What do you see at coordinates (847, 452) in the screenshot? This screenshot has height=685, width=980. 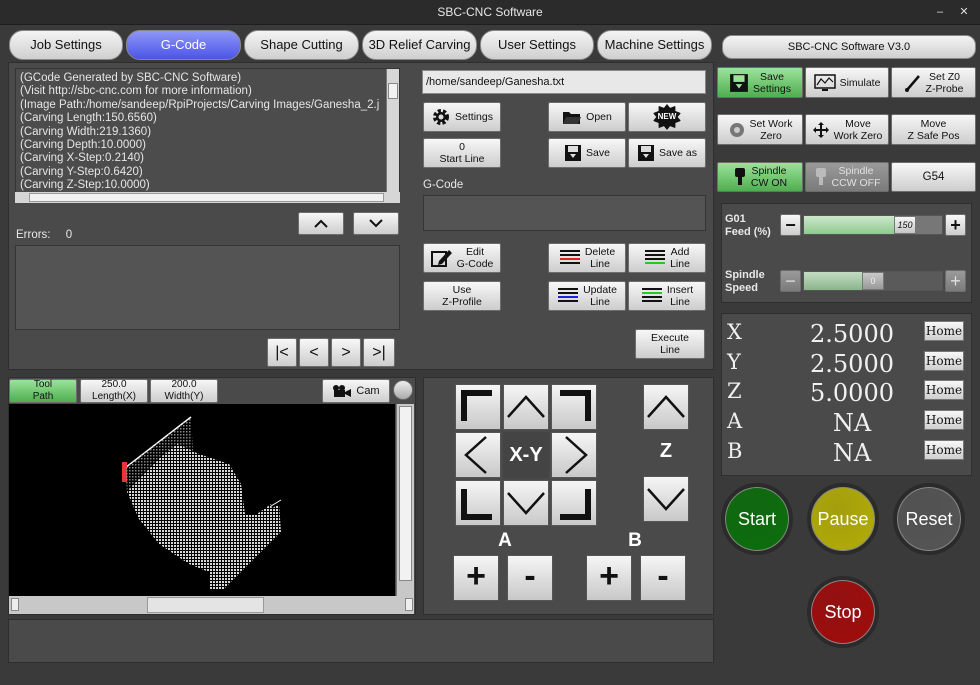 I see `b-axis-row: B NA Home` at bounding box center [847, 452].